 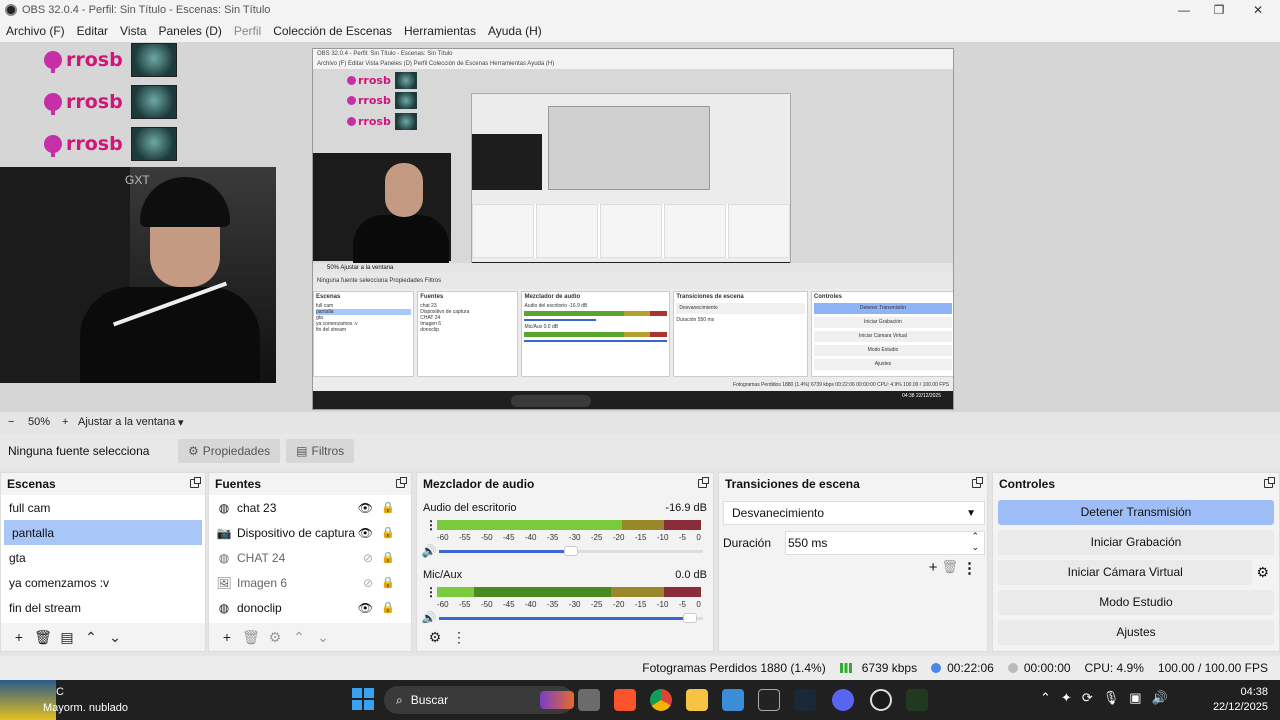 I want to click on store-icon, so click(x=733, y=700).